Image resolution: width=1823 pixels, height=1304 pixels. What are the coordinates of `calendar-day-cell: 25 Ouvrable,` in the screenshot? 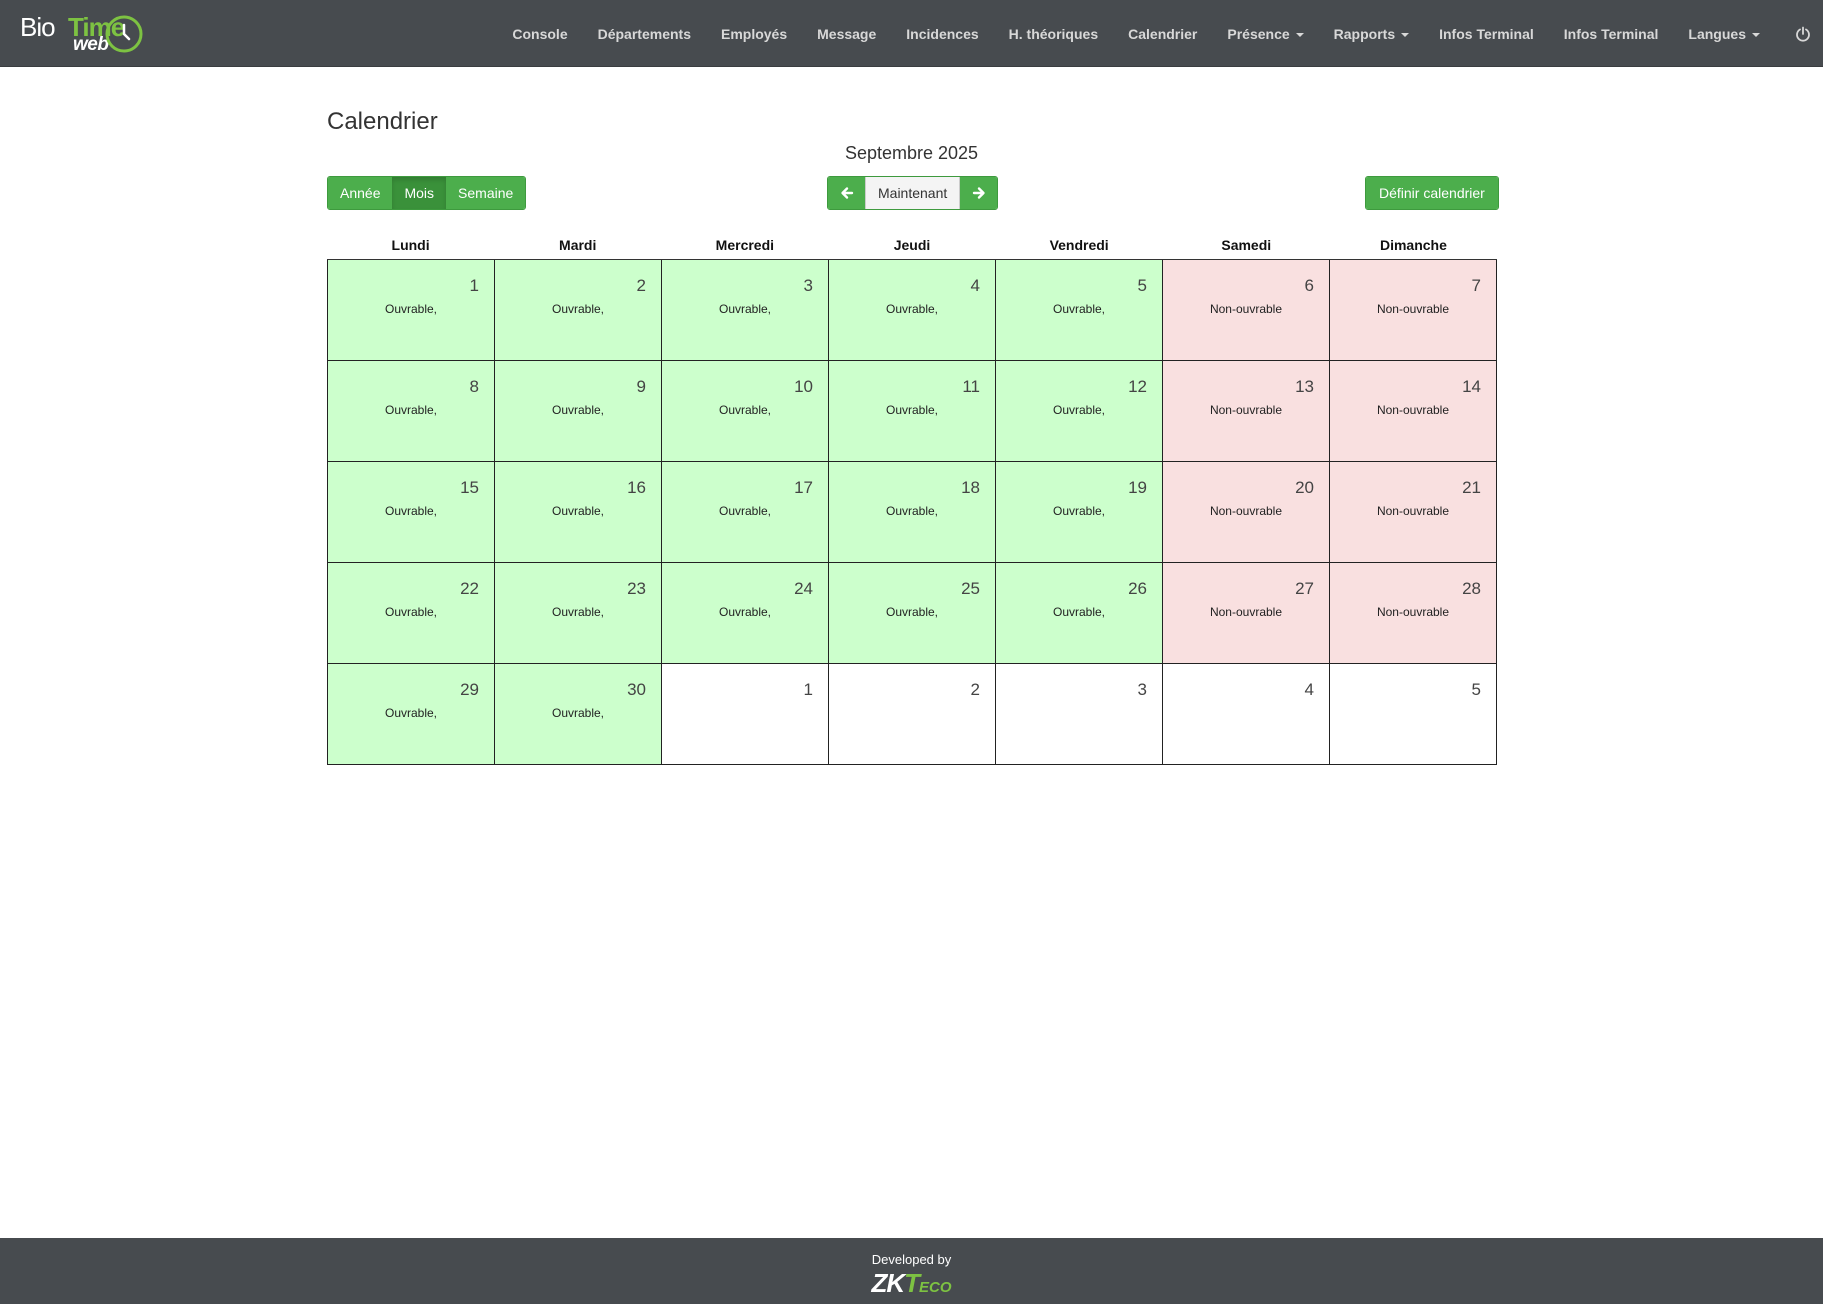 It's located at (912, 613).